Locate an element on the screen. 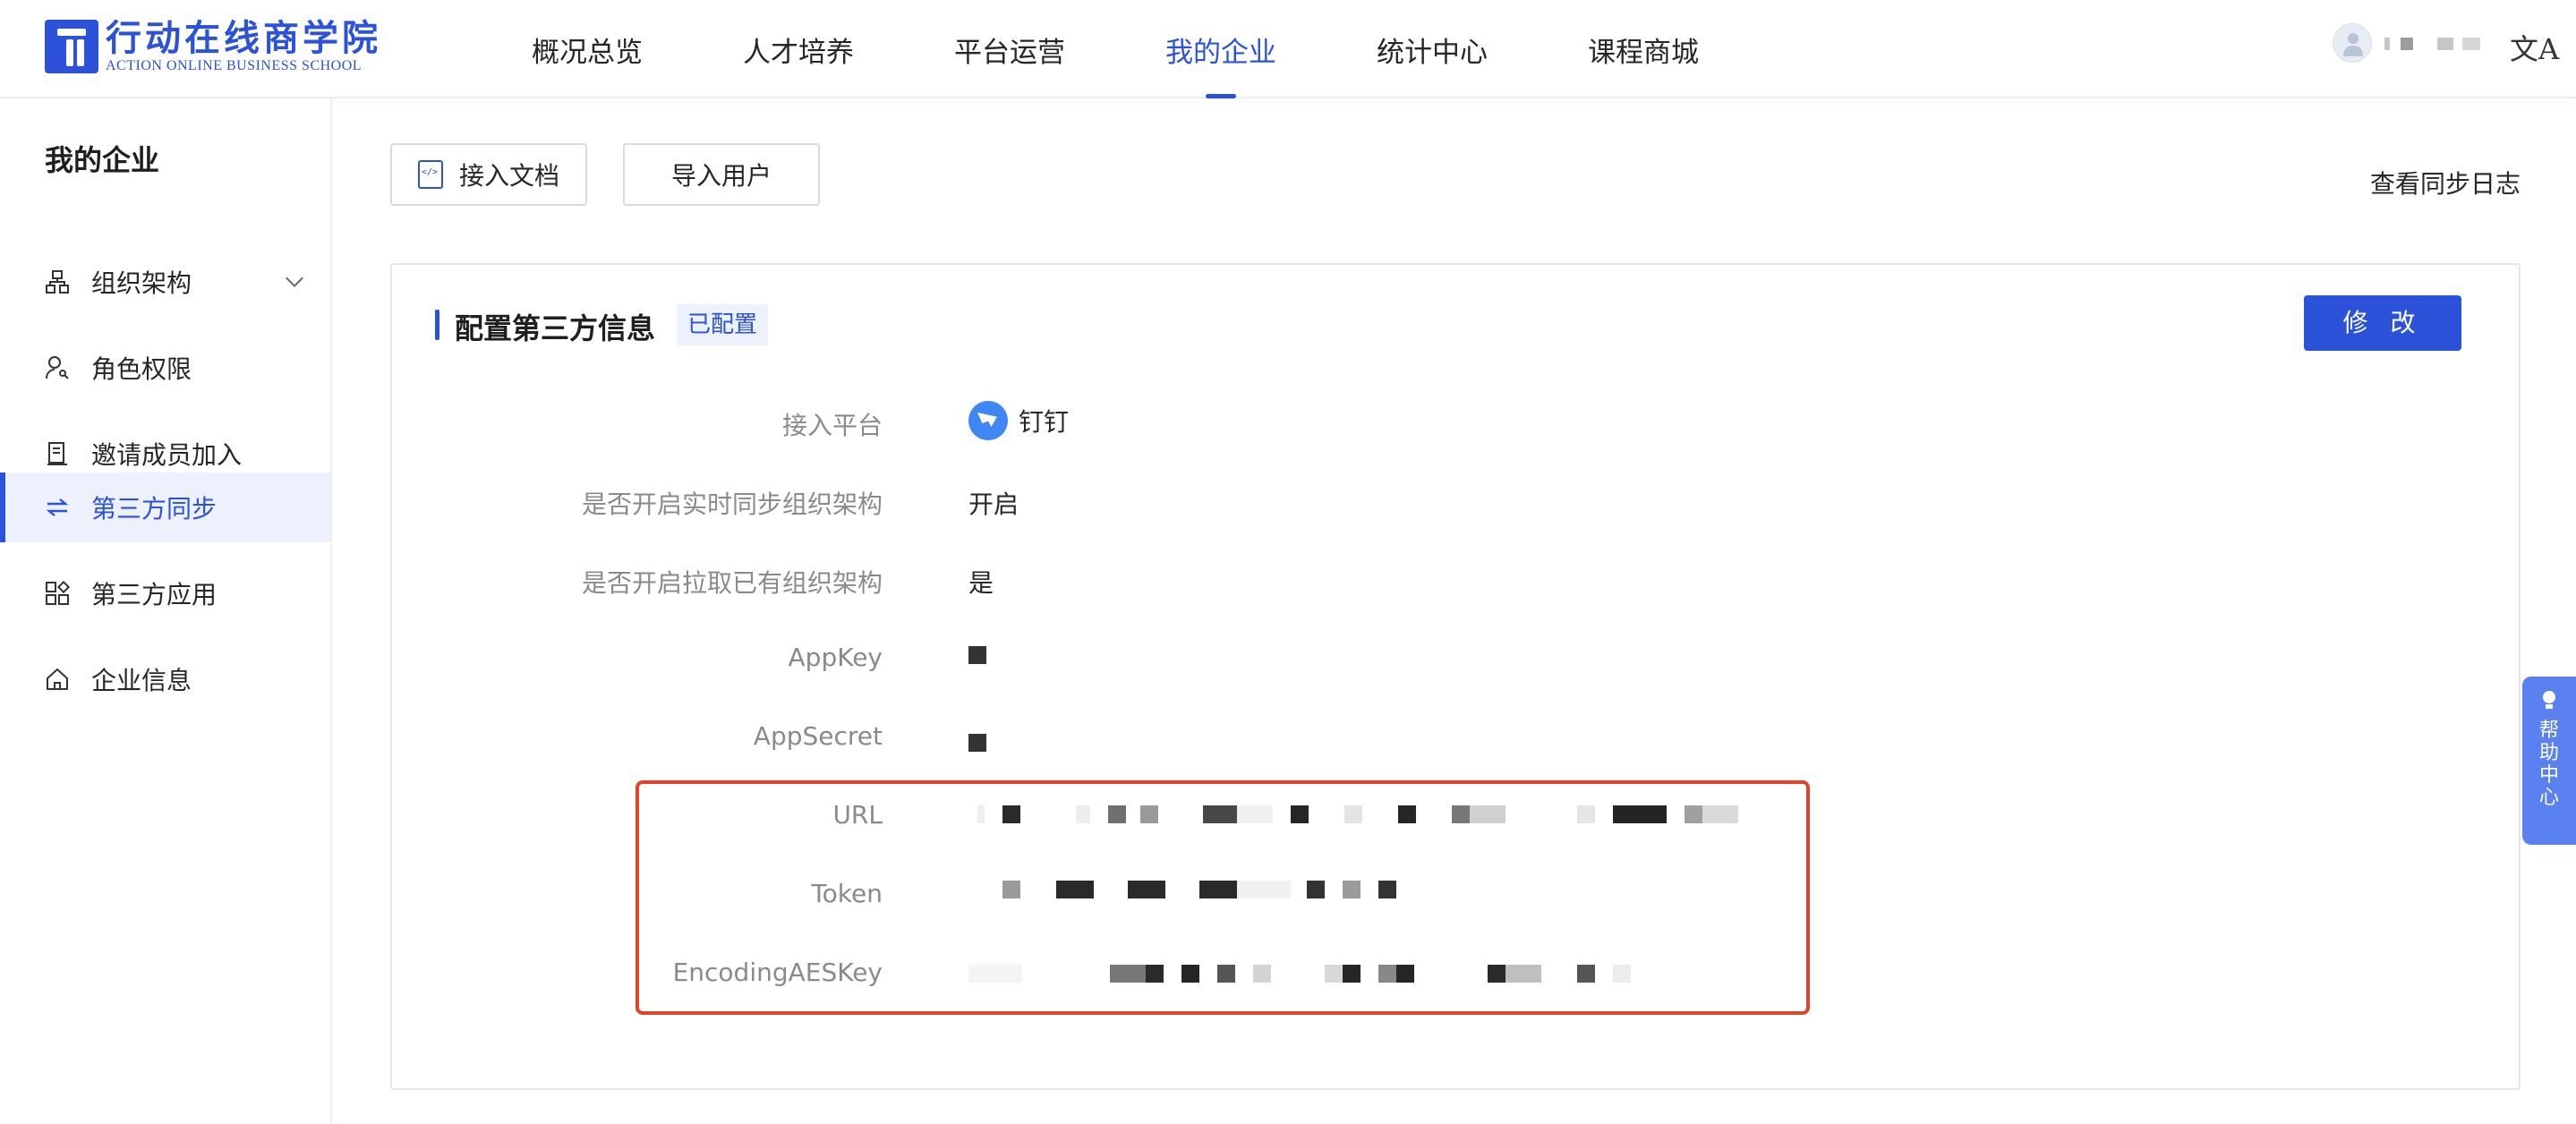 This screenshot has width=2576, height=1124. appsecret-value-masked is located at coordinates (977, 743).